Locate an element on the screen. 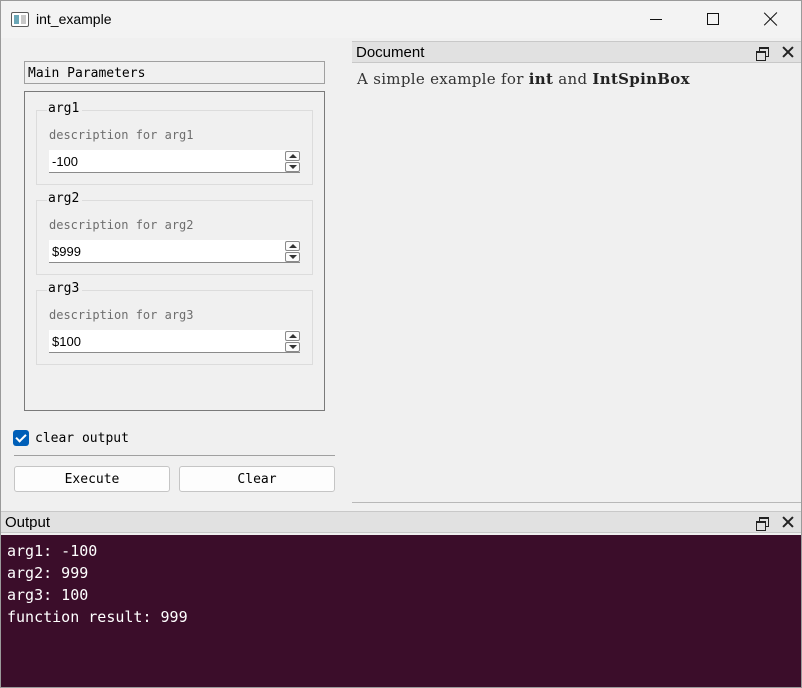  minimize-icon is located at coordinates (656, 19).